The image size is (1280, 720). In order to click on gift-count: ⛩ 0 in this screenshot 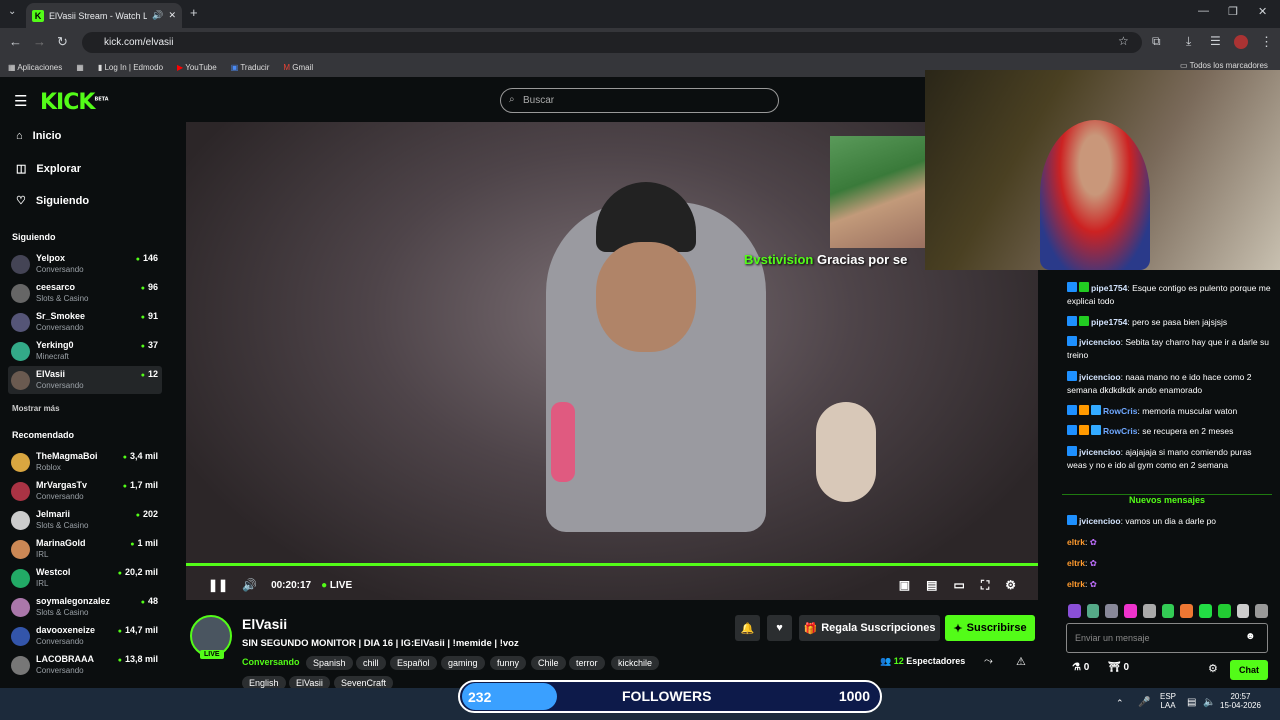, I will do `click(1118, 667)`.